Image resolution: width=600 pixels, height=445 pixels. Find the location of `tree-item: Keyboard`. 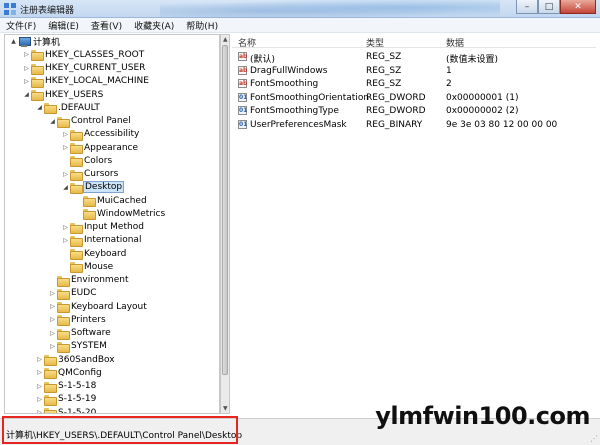

tree-item: Keyboard is located at coordinates (112, 254).